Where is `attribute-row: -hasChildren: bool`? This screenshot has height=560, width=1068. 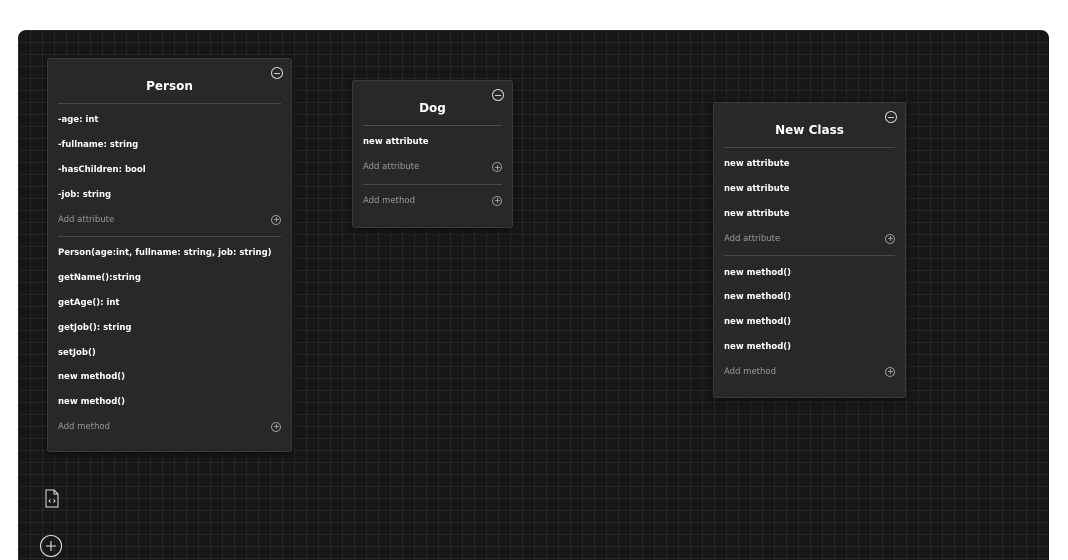
attribute-row: -hasChildren: bool is located at coordinates (169, 170).